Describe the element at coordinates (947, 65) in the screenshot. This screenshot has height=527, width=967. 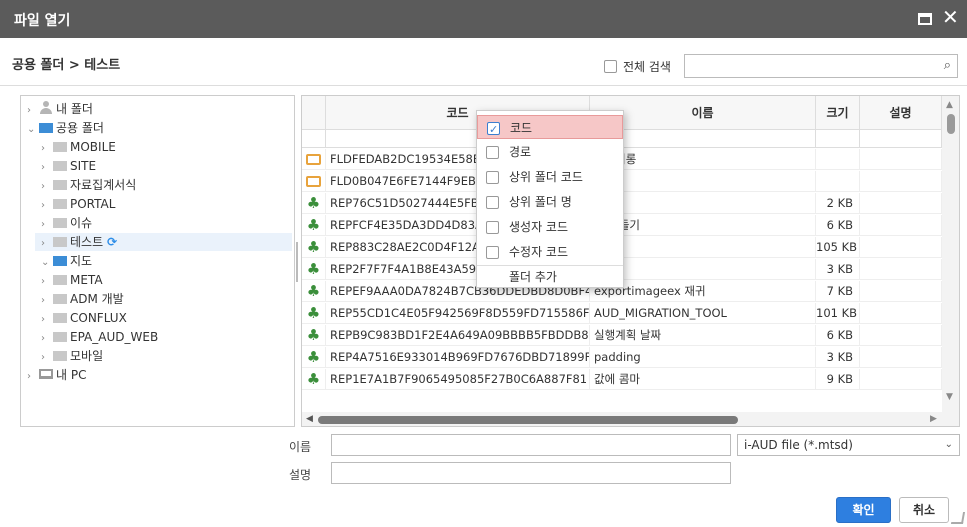
I see `search-icon: ⌕` at that location.